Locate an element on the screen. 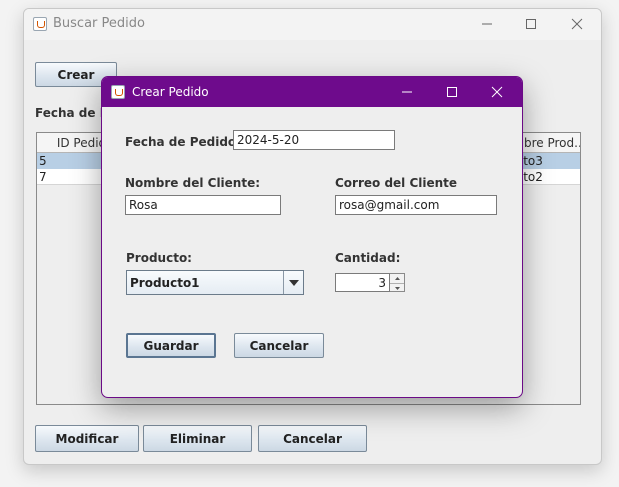  correo-cliente-label: Correo del Cliente is located at coordinates (396, 183).